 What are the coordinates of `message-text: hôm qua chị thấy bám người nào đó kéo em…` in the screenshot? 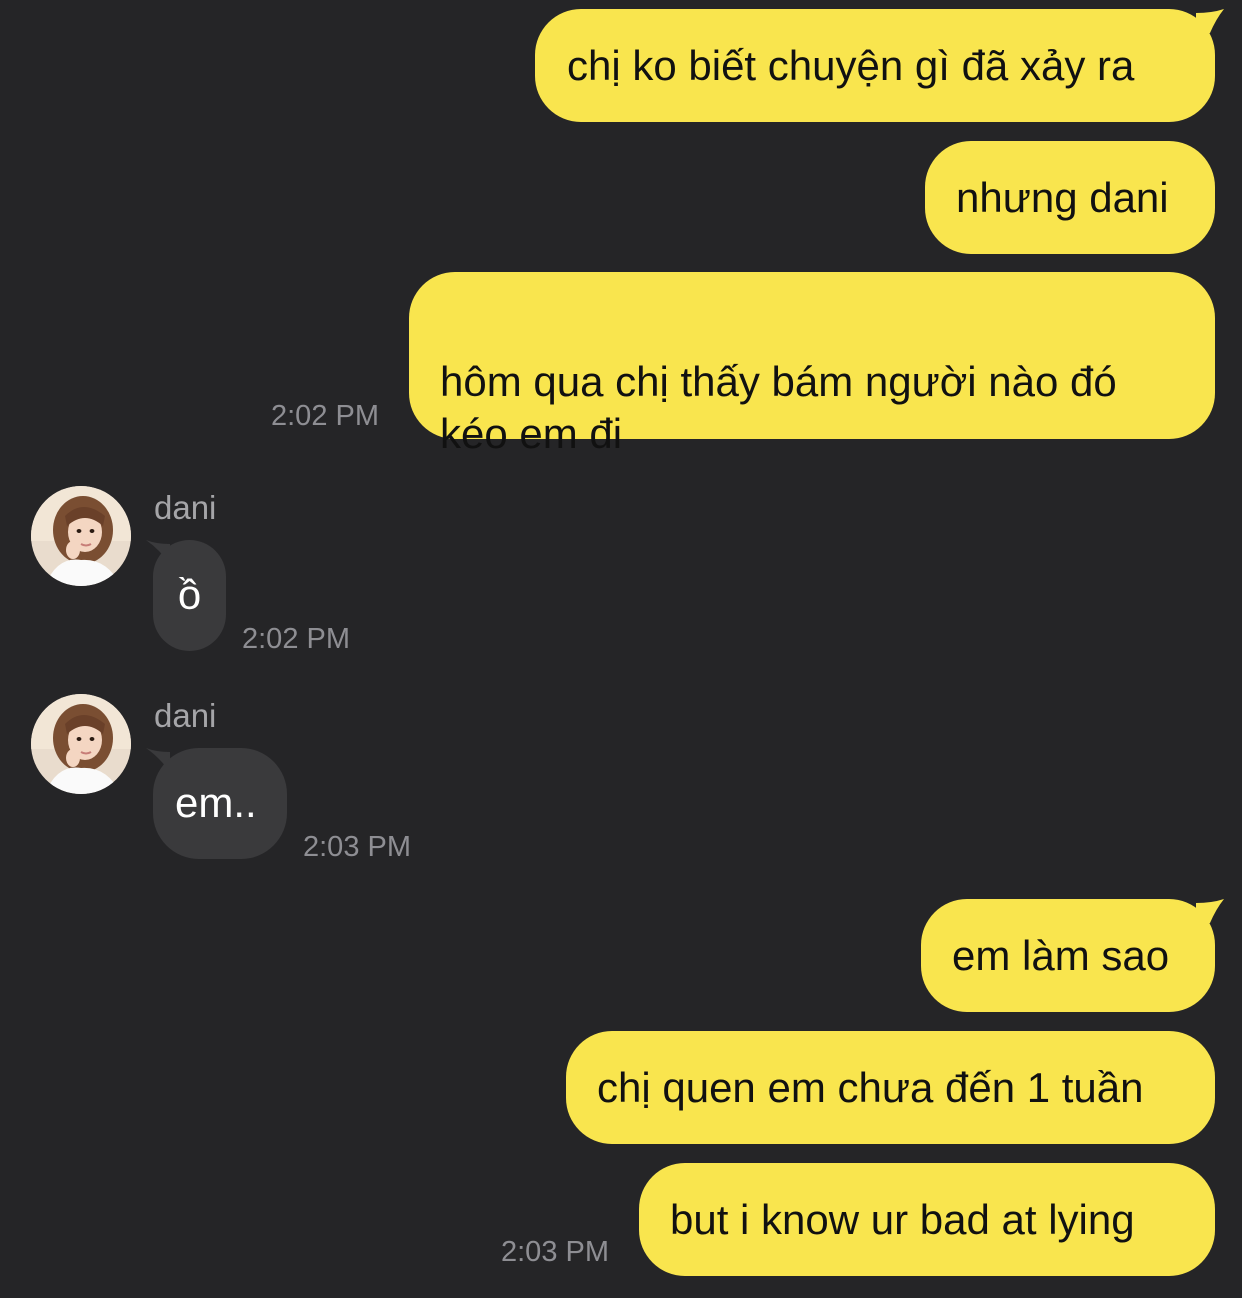 It's located at (778, 407).